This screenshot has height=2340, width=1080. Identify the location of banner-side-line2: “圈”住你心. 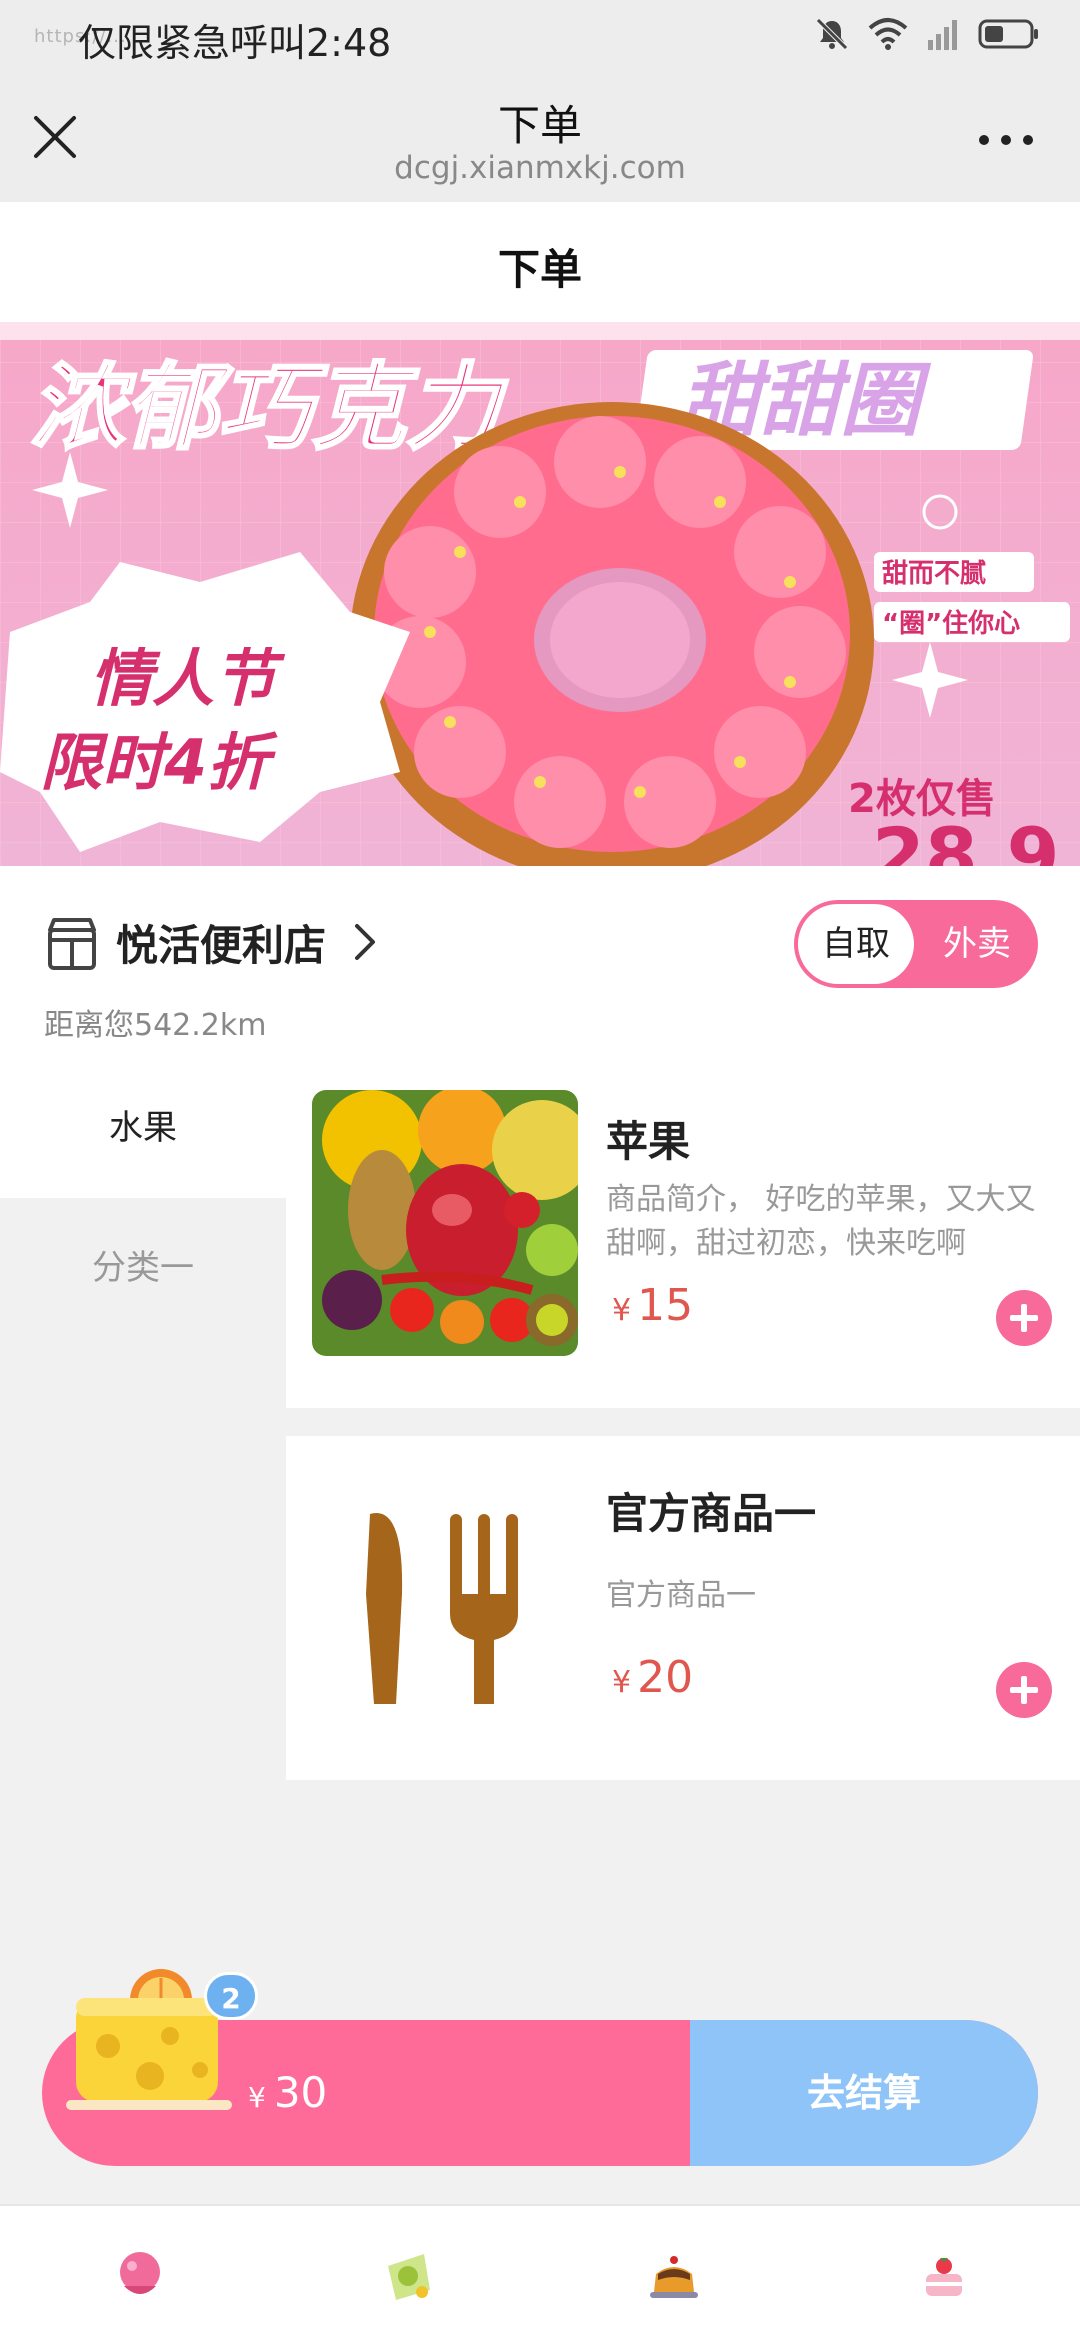
(951, 623).